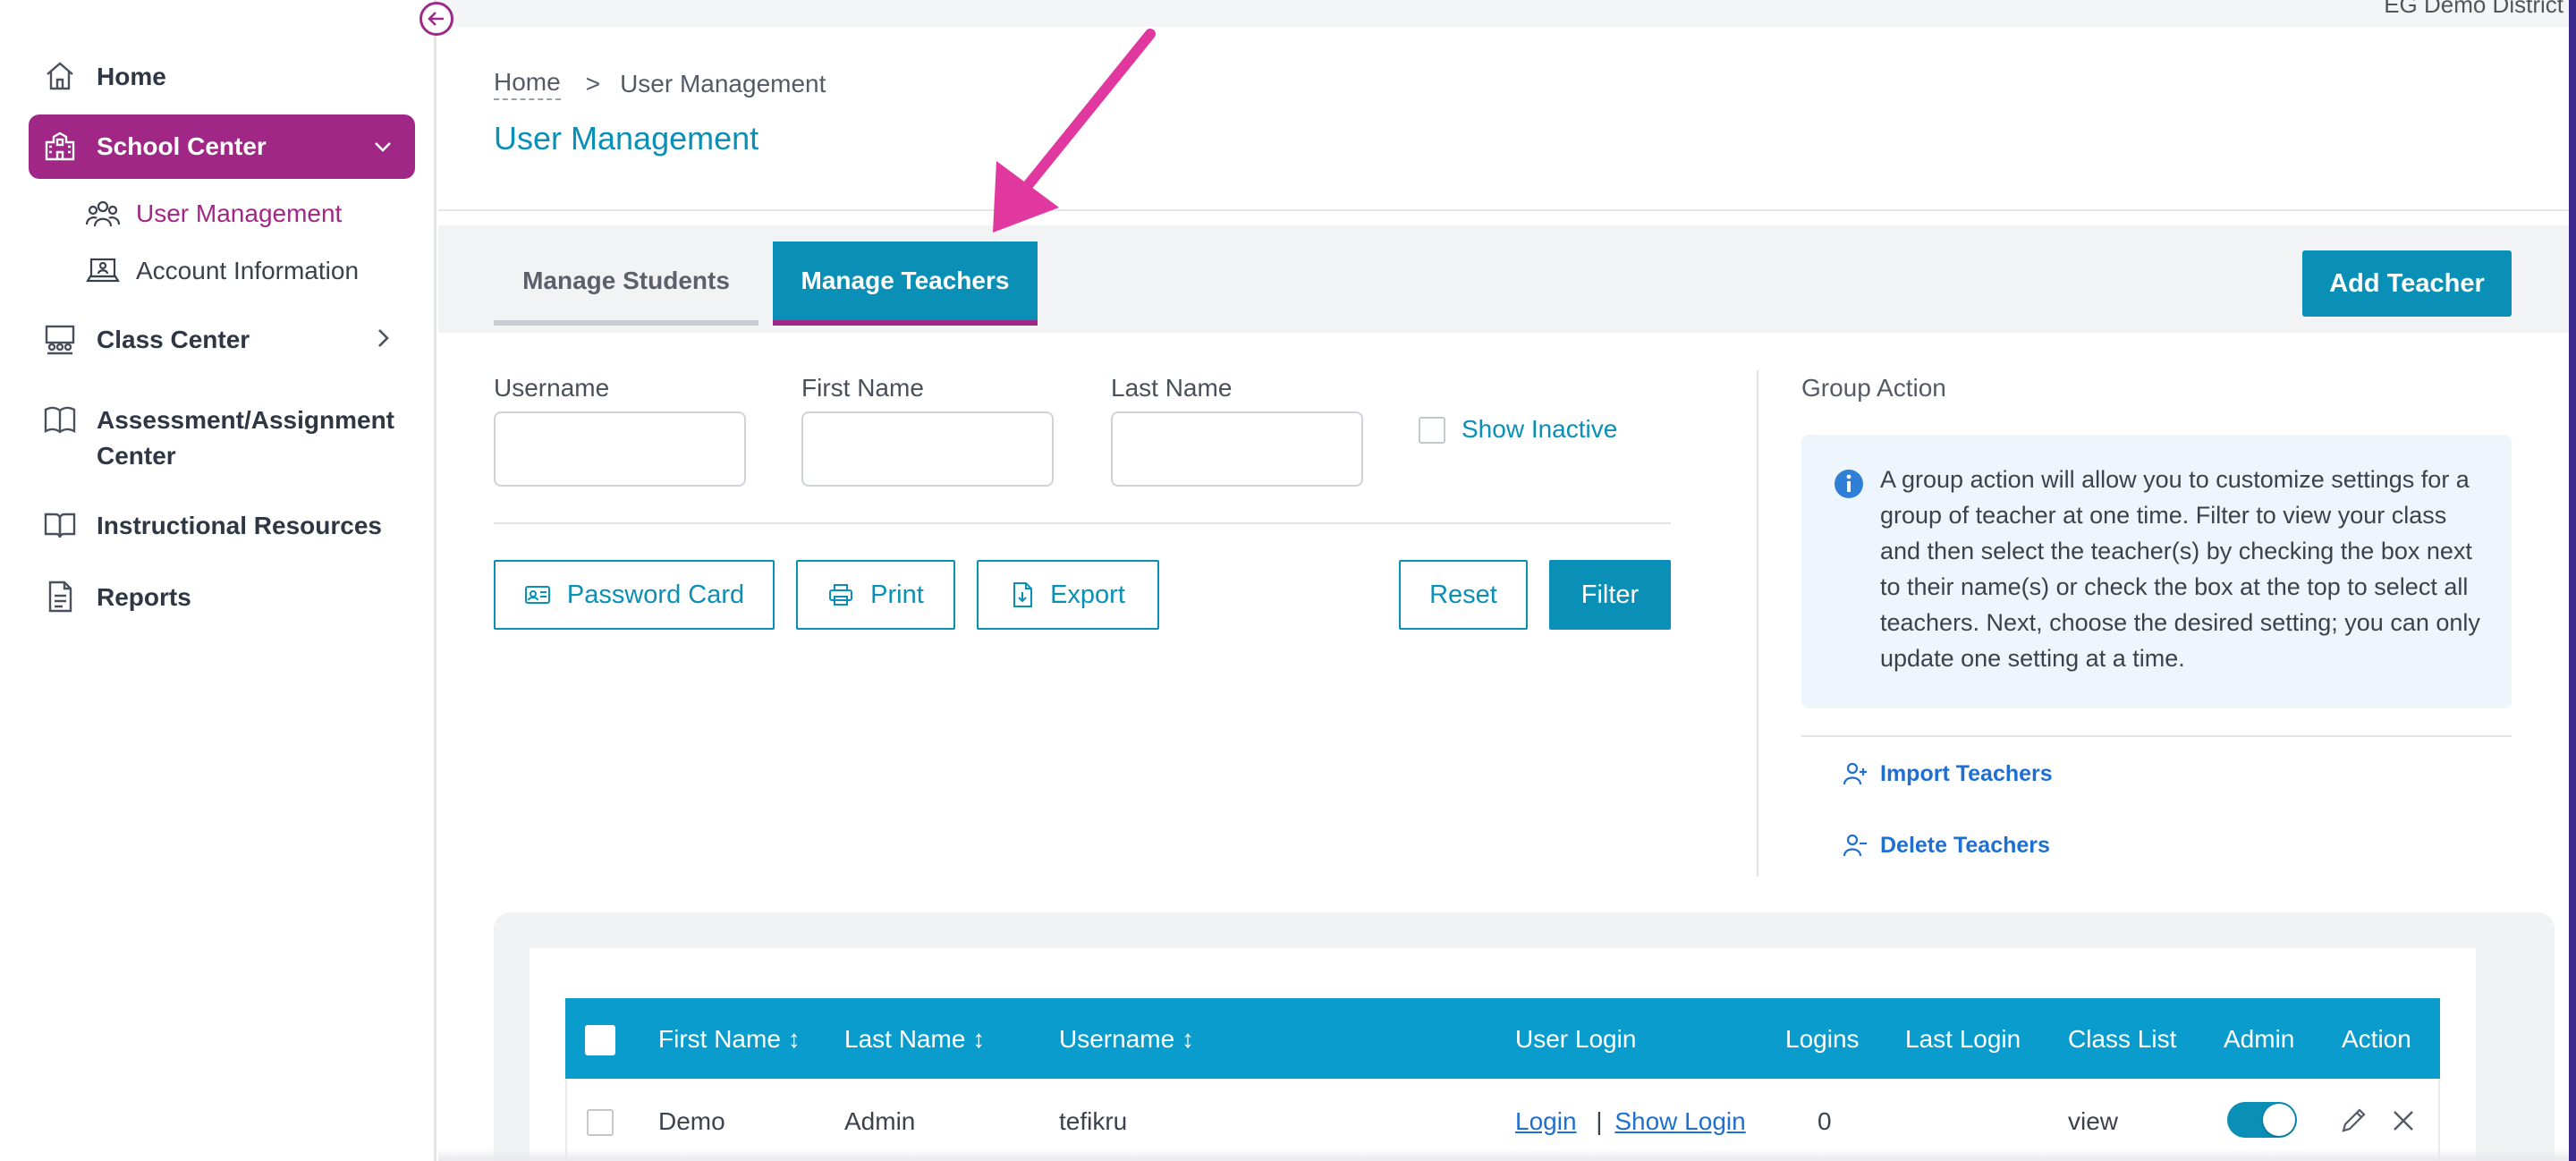 The width and height of the screenshot is (2576, 1161). I want to click on home-icon, so click(60, 76).